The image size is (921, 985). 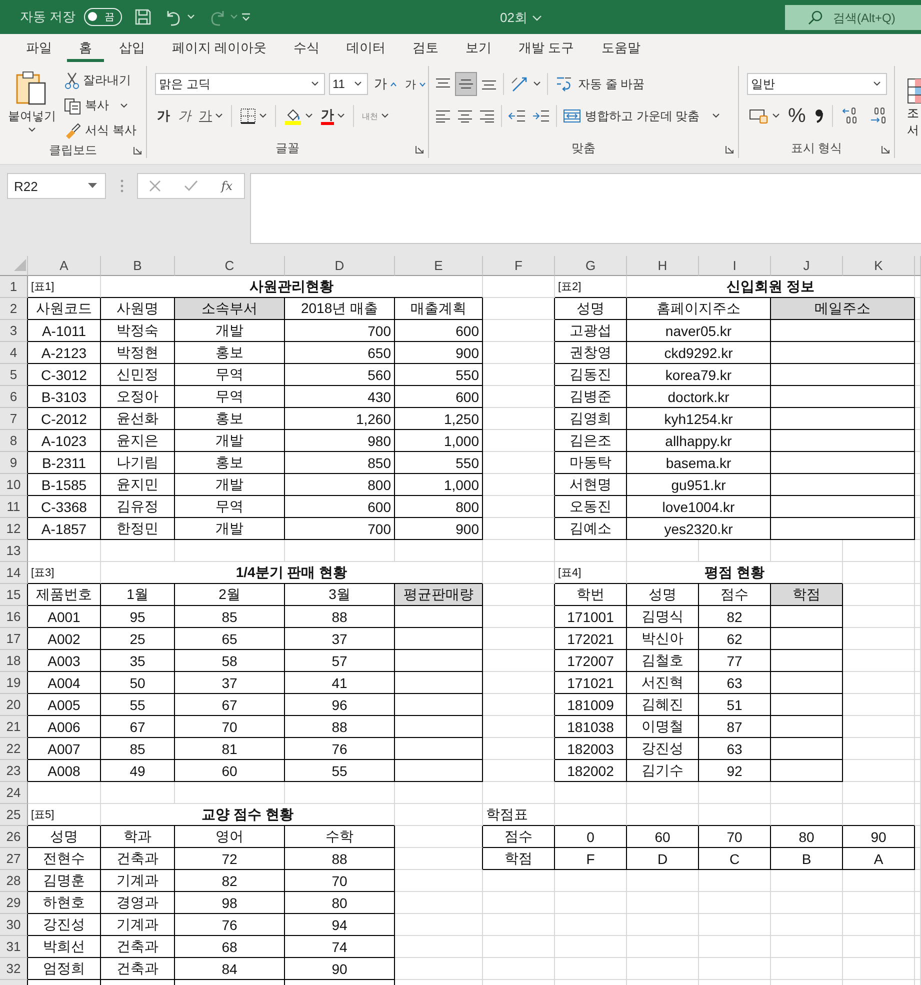 What do you see at coordinates (211, 116) in the screenshot?
I see `underline-button: 가` at bounding box center [211, 116].